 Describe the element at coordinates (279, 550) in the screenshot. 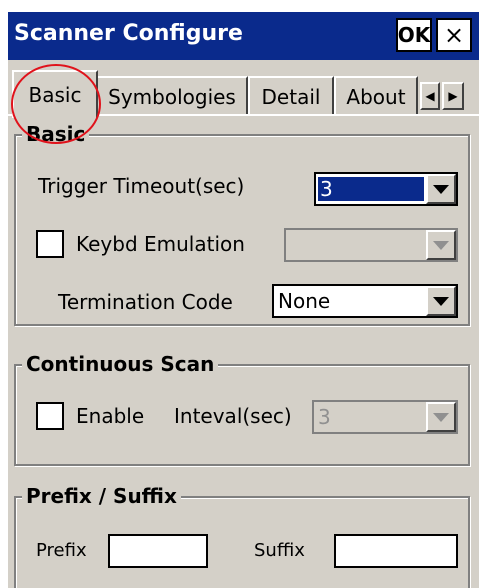

I see `suffix-label: Suffix` at that location.